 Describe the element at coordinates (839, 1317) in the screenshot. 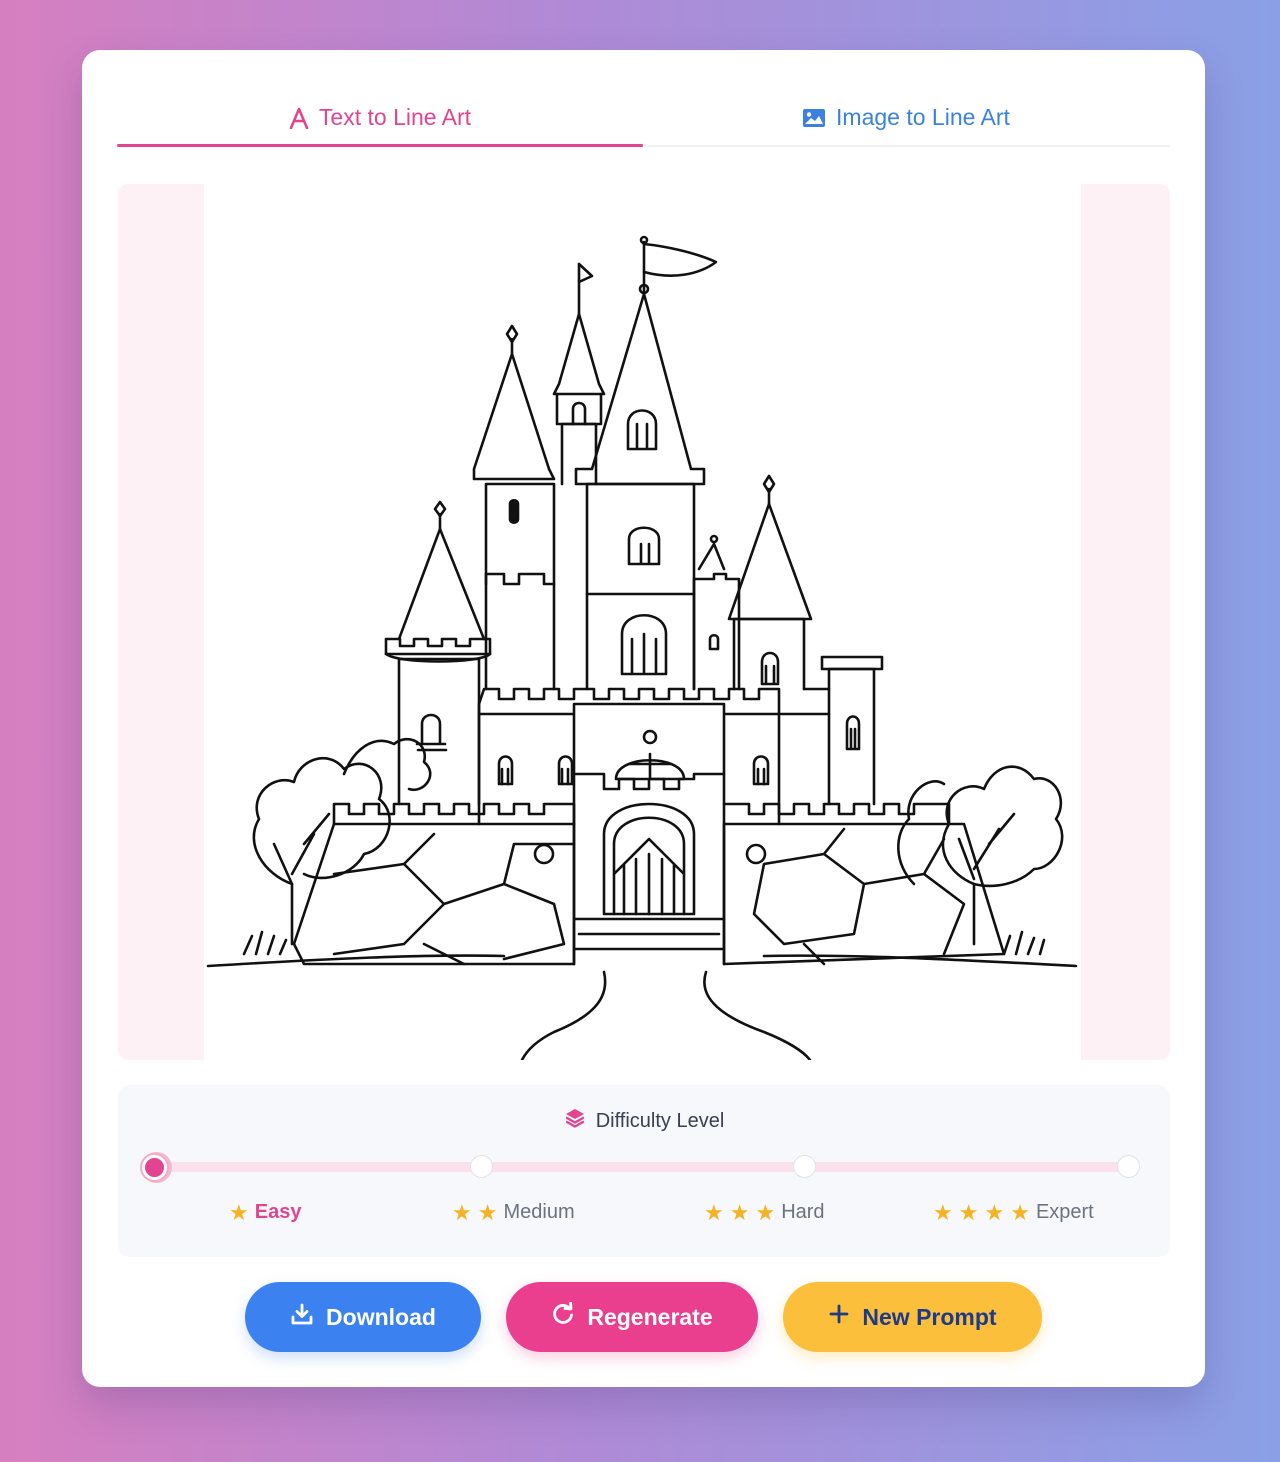

I see `plus-icon` at that location.